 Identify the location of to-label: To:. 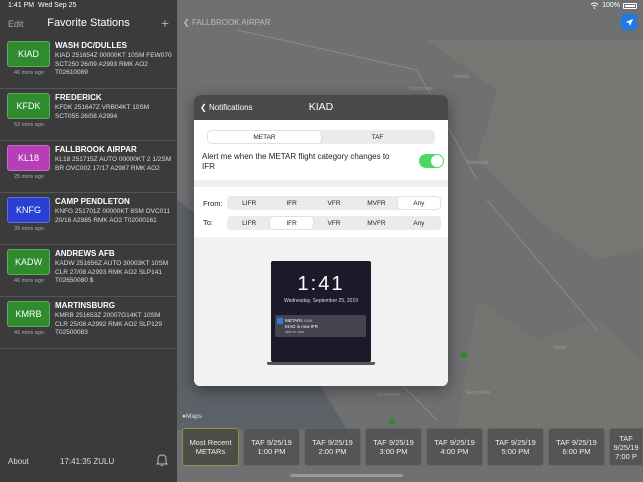
(208, 222).